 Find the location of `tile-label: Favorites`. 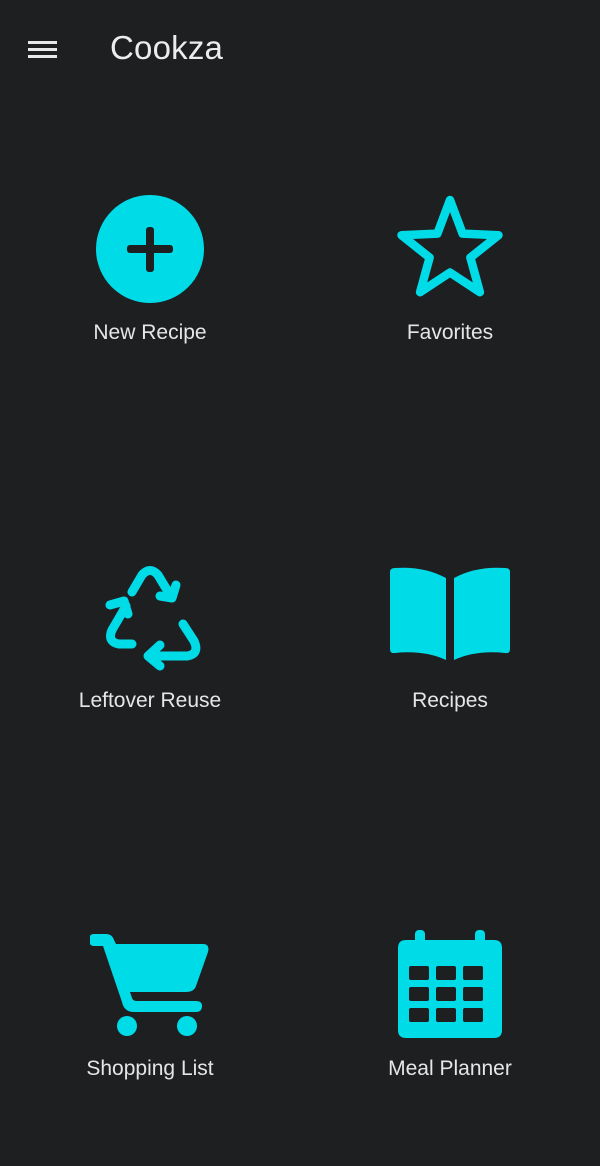

tile-label: Favorites is located at coordinates (450, 332).